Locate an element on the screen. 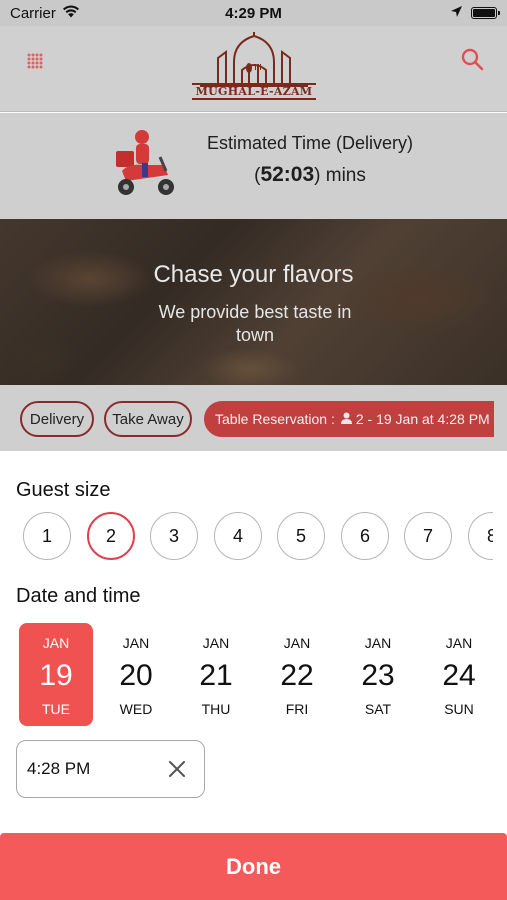 The width and height of the screenshot is (507, 900). banner-subtitle: We provide best taste in town is located at coordinates (255, 323).